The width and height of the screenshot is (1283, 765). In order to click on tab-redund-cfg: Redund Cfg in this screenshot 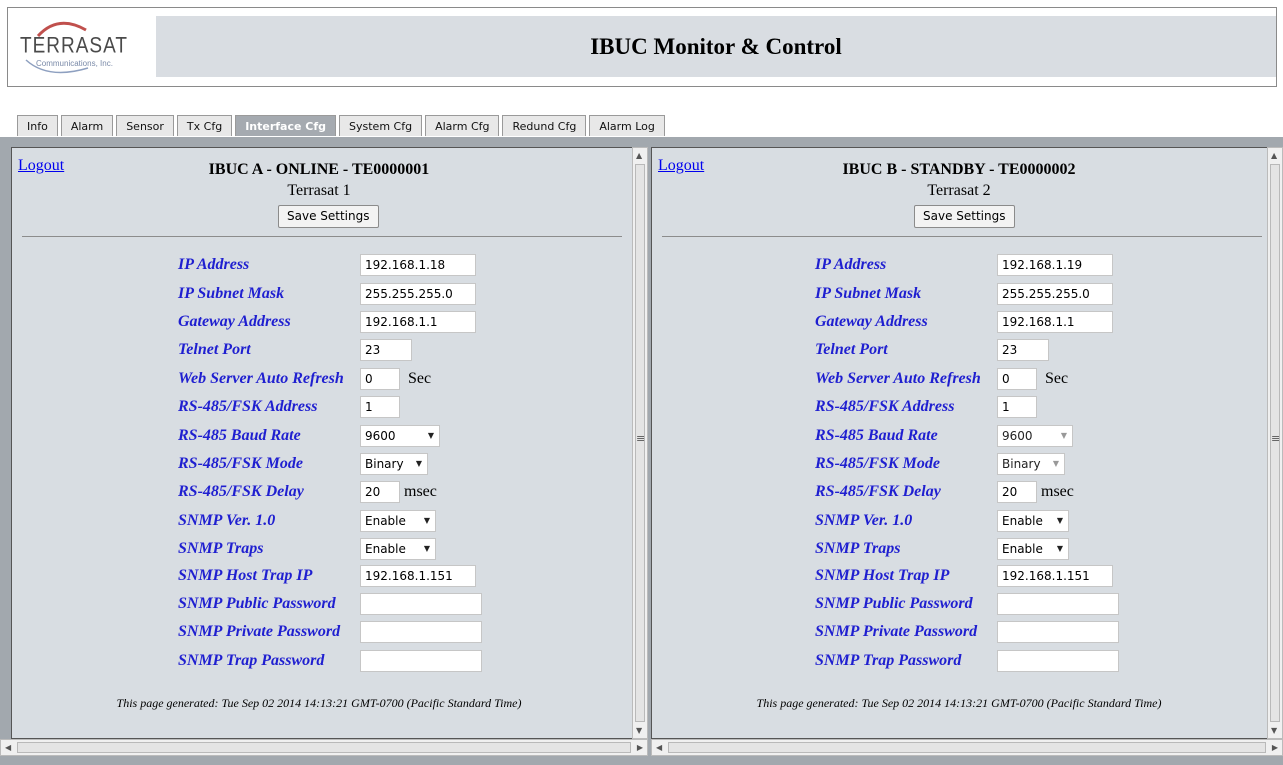, I will do `click(544, 125)`.